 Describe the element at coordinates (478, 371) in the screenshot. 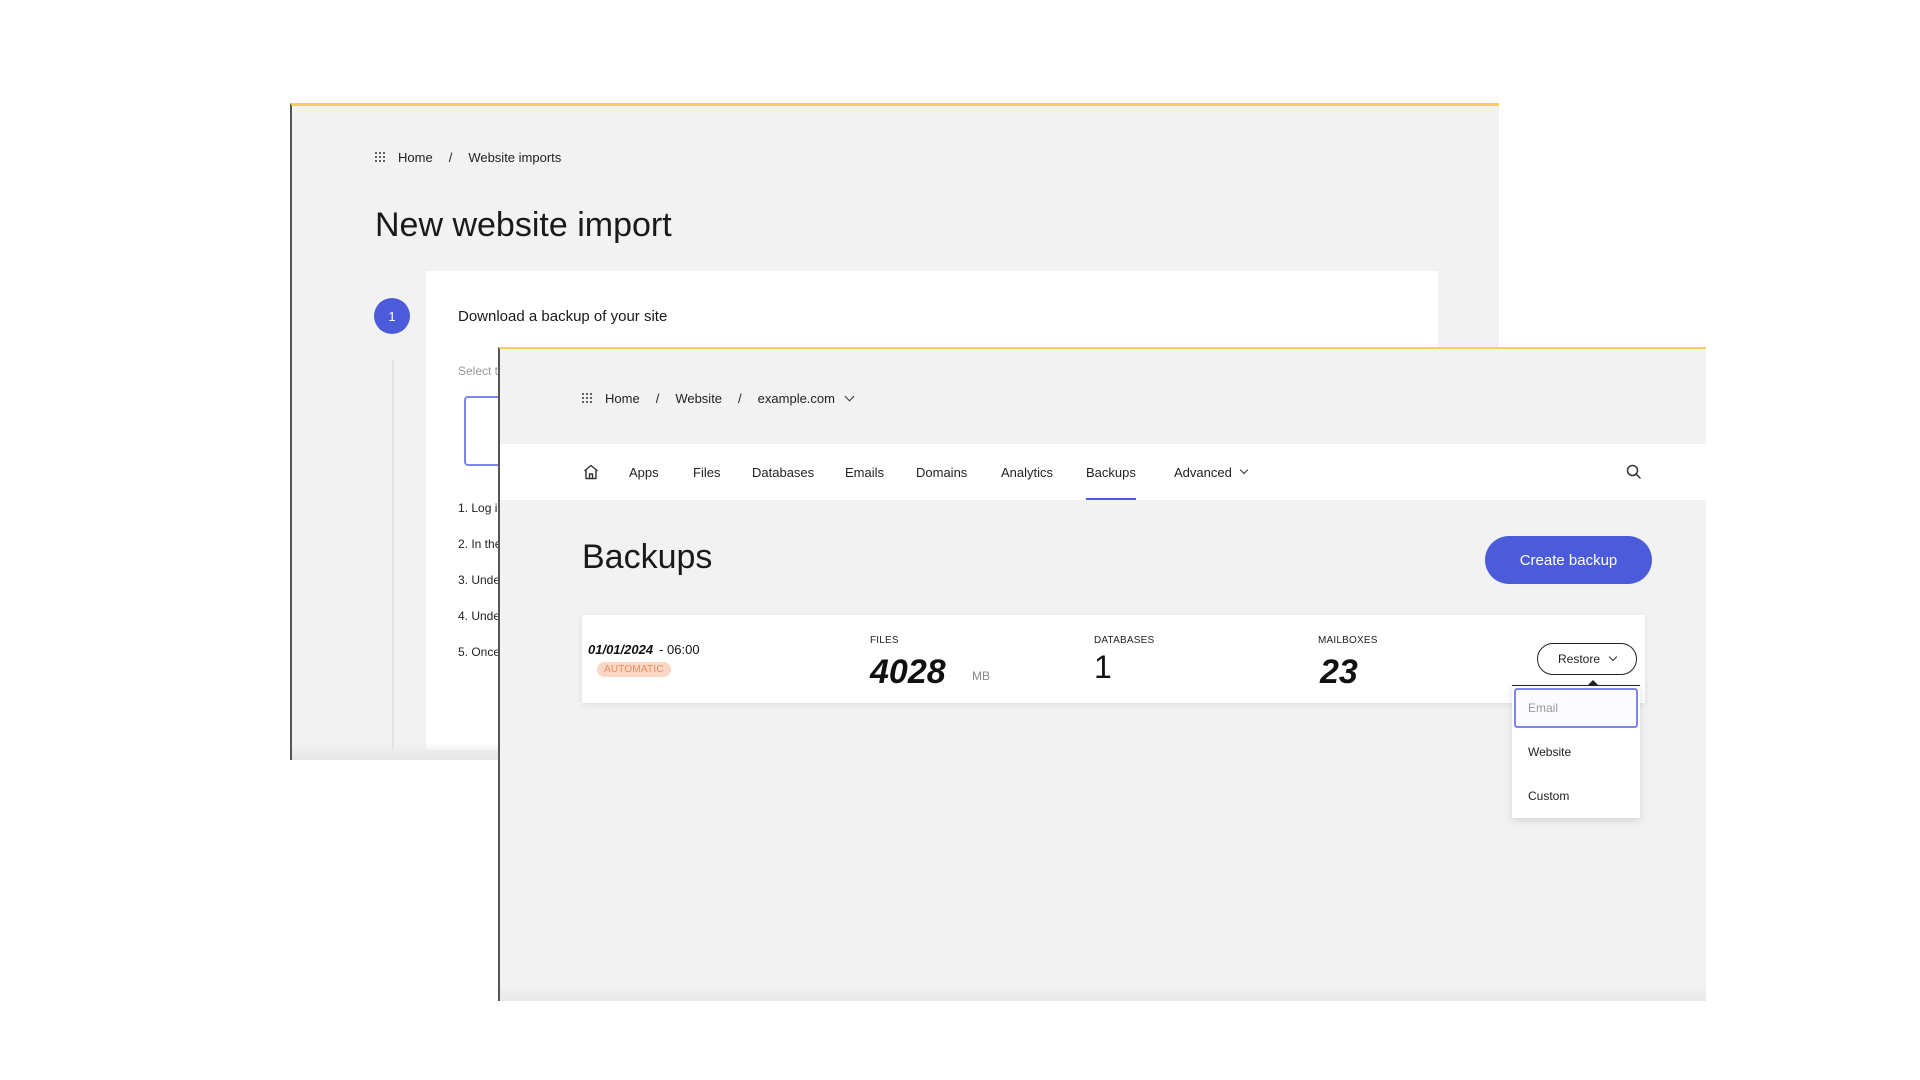

I see `select-label: Select t` at that location.